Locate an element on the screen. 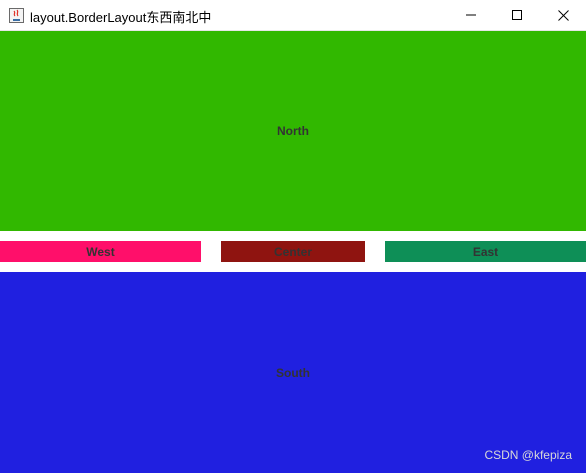 This screenshot has width=586, height=473. east-label: East is located at coordinates (485, 251).